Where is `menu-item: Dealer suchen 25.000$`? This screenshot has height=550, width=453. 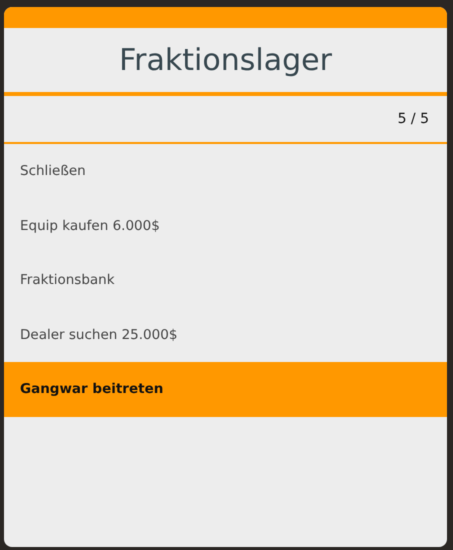 menu-item: Dealer suchen 25.000$ is located at coordinates (225, 335).